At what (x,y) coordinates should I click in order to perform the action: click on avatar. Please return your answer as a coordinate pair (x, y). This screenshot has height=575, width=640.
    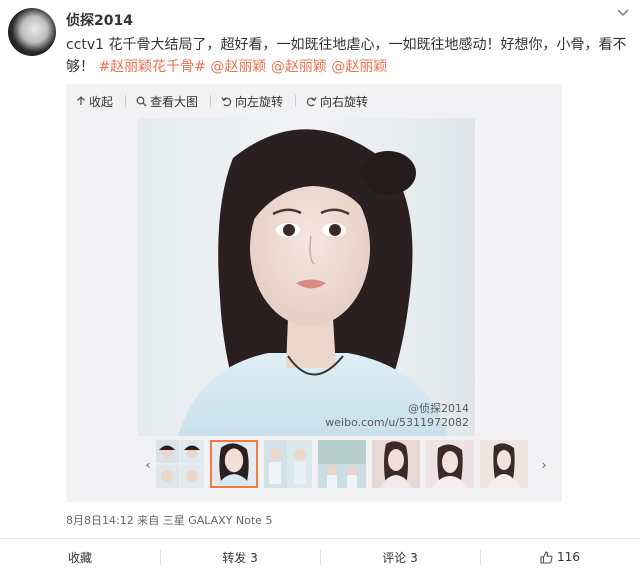
    Looking at the image, I should click on (32, 32).